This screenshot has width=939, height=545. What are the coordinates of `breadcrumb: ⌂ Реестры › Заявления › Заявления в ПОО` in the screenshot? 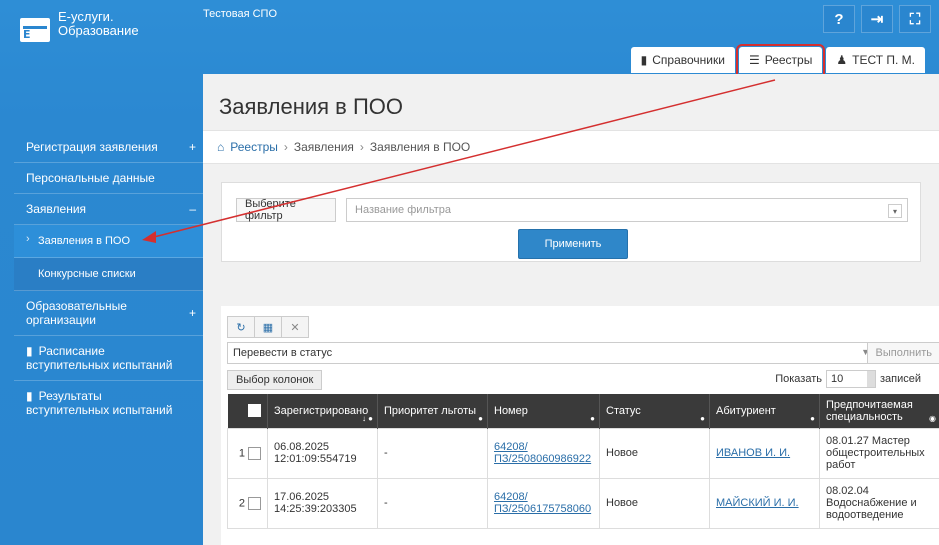 It's located at (571, 147).